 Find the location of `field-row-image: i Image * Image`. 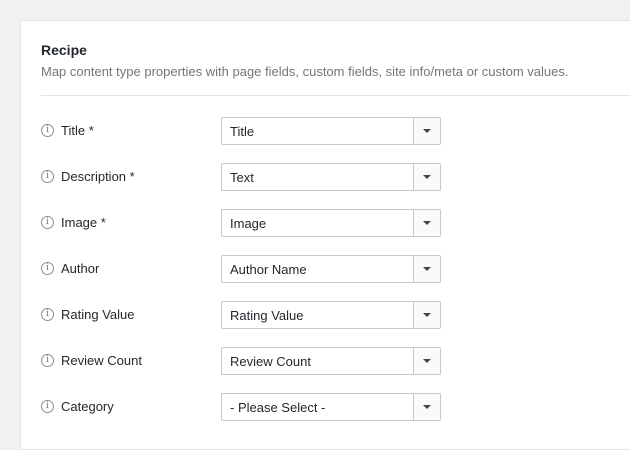

field-row-image: i Image * Image is located at coordinates (335, 223).